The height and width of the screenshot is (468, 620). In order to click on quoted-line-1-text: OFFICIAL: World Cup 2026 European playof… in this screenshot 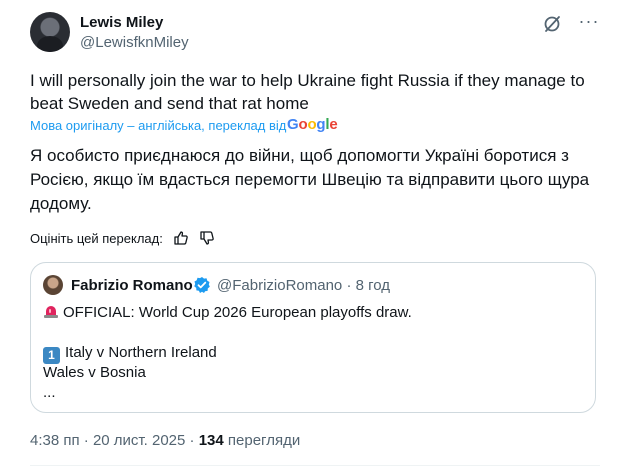, I will do `click(237, 312)`.